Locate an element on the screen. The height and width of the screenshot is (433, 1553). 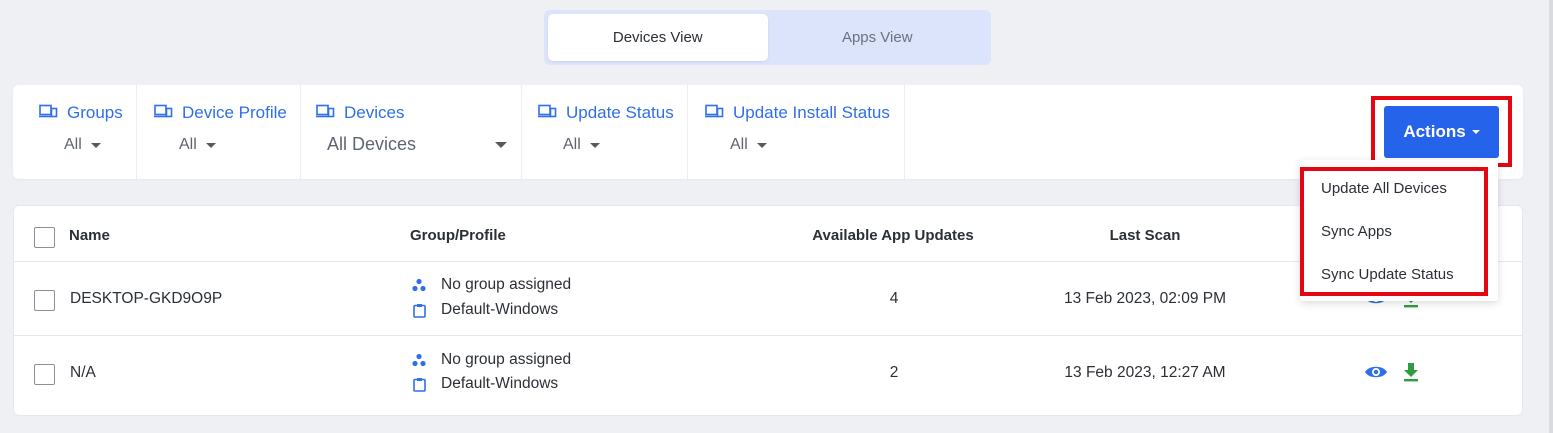
filter-update-status: Update Status All is located at coordinates (605, 132).